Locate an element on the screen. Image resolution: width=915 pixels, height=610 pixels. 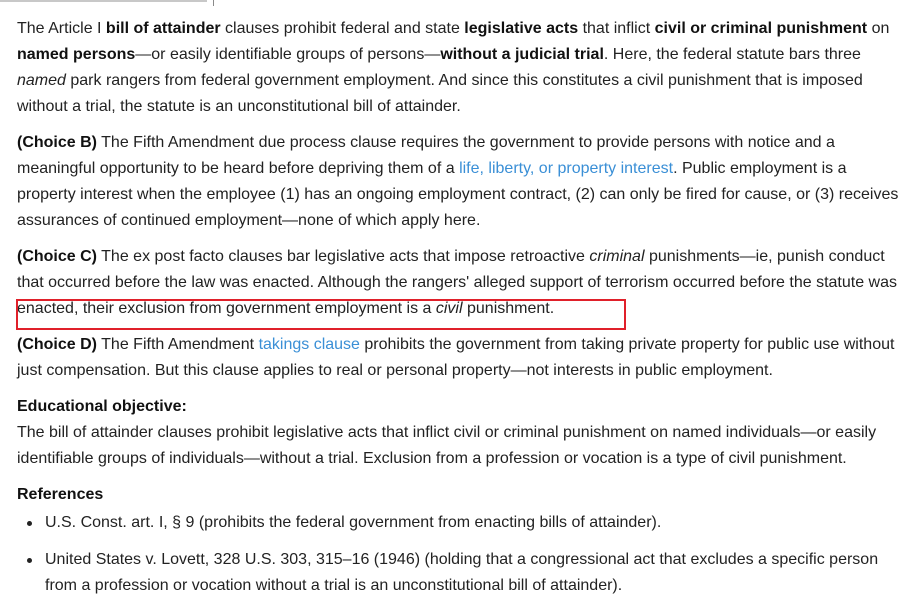
takings-clause-link: takings clause is located at coordinates (309, 344).